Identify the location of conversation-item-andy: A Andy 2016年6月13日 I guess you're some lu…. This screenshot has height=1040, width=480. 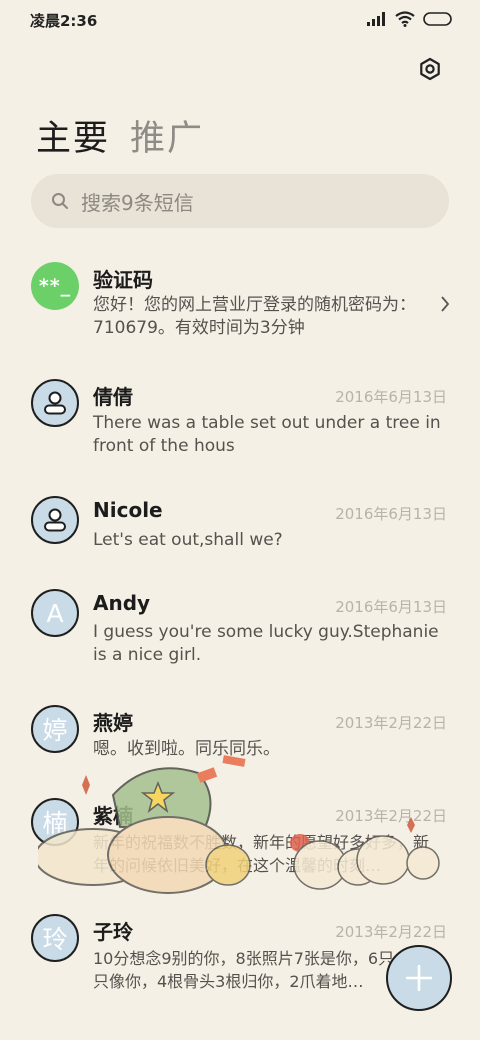
(240, 635).